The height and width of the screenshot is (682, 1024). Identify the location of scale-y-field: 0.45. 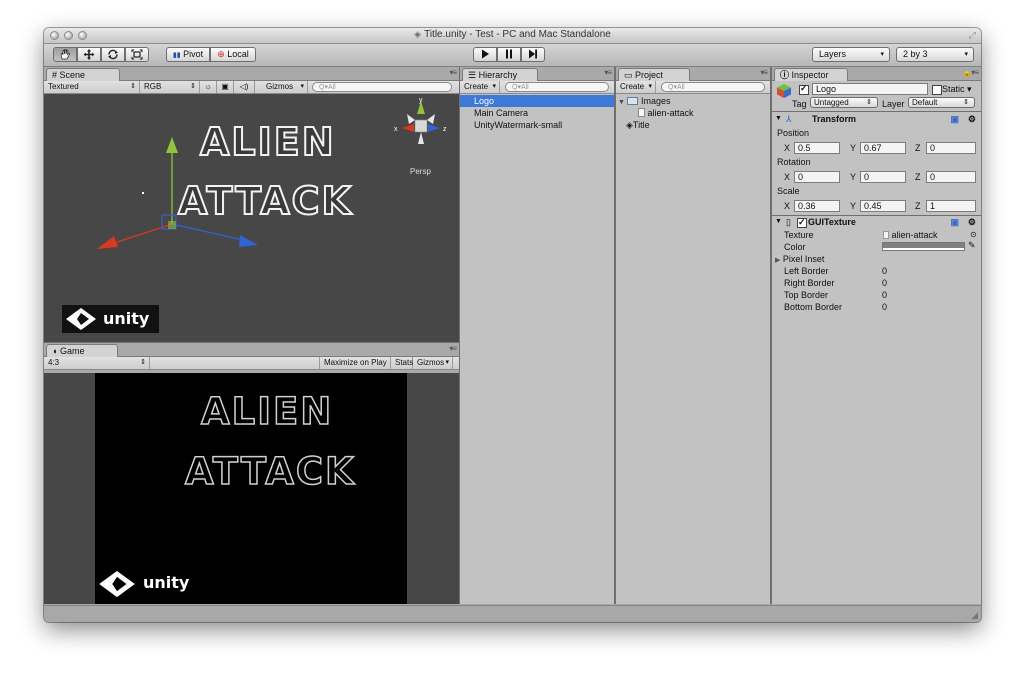
(883, 206).